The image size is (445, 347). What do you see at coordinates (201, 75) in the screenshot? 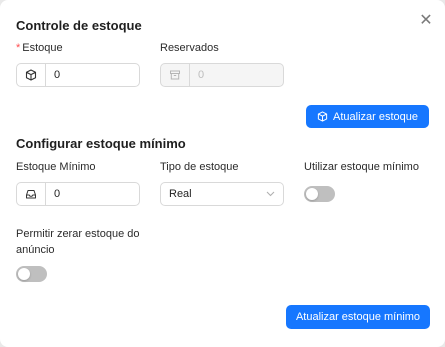
I see `reserved-value: 0` at bounding box center [201, 75].